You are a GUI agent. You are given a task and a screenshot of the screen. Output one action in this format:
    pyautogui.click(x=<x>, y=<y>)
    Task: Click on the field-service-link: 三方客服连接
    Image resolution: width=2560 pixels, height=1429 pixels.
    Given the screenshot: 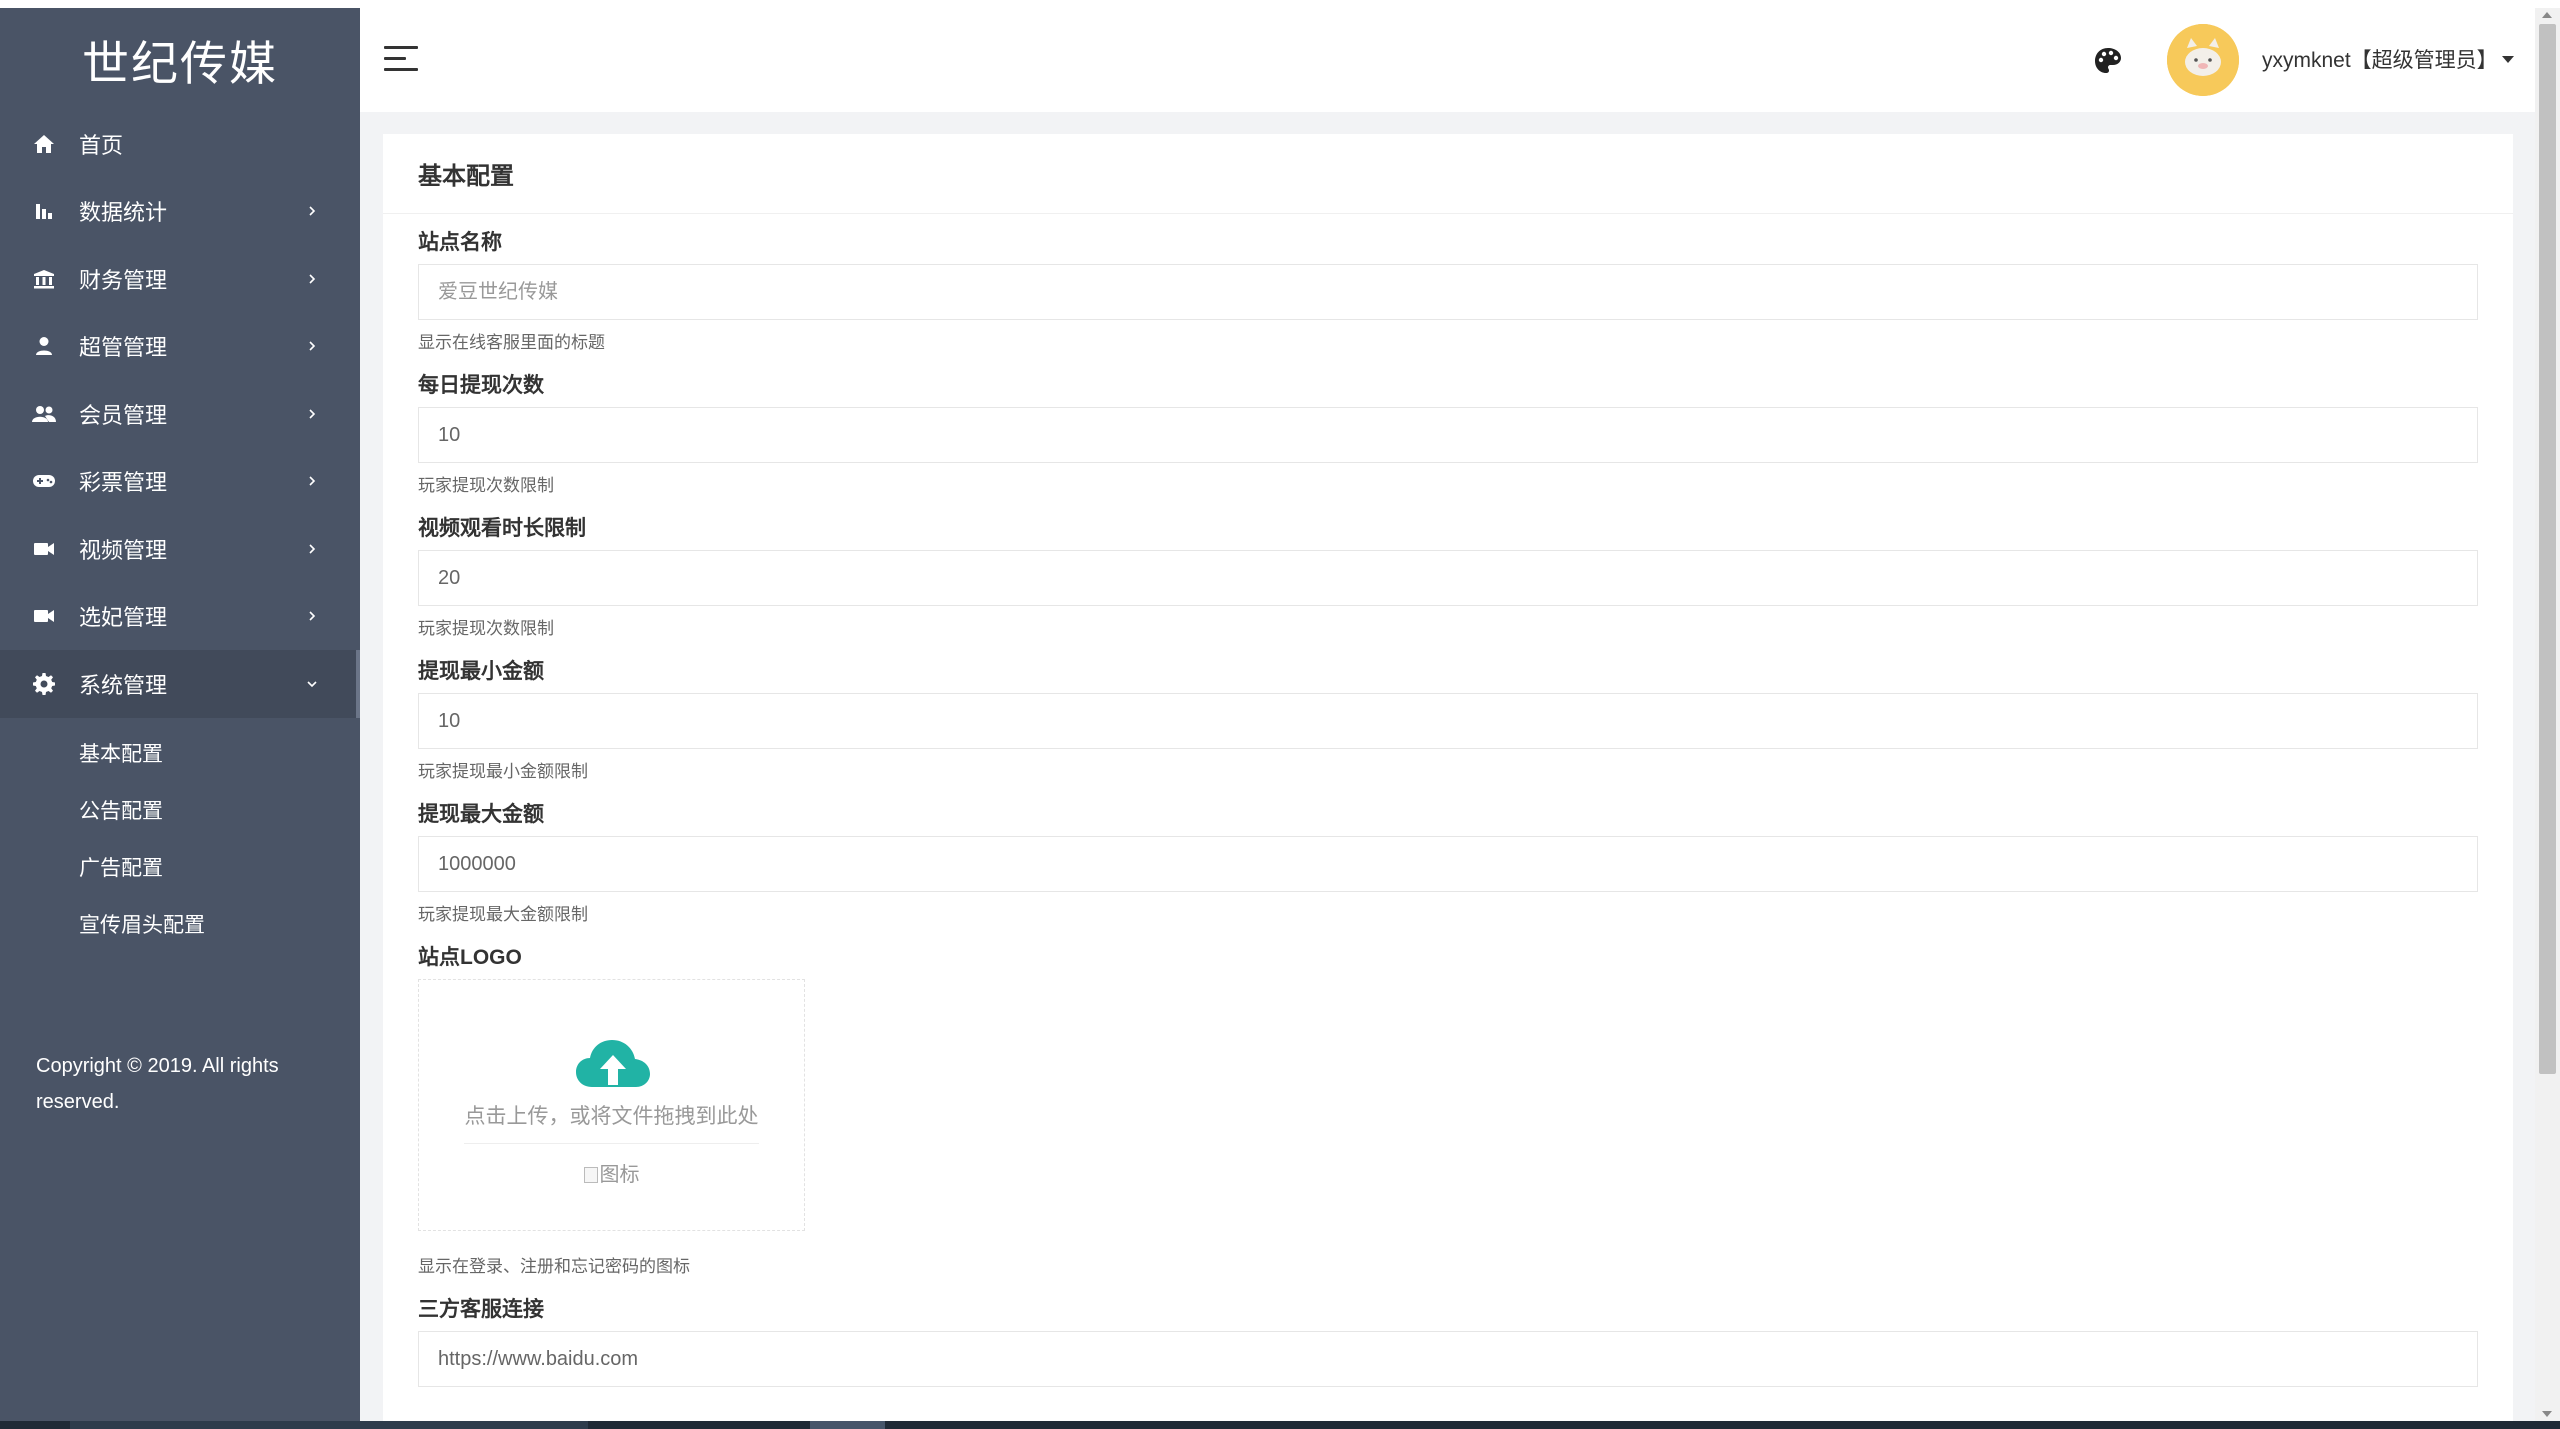 What is the action you would take?
    pyautogui.click(x=1448, y=1341)
    